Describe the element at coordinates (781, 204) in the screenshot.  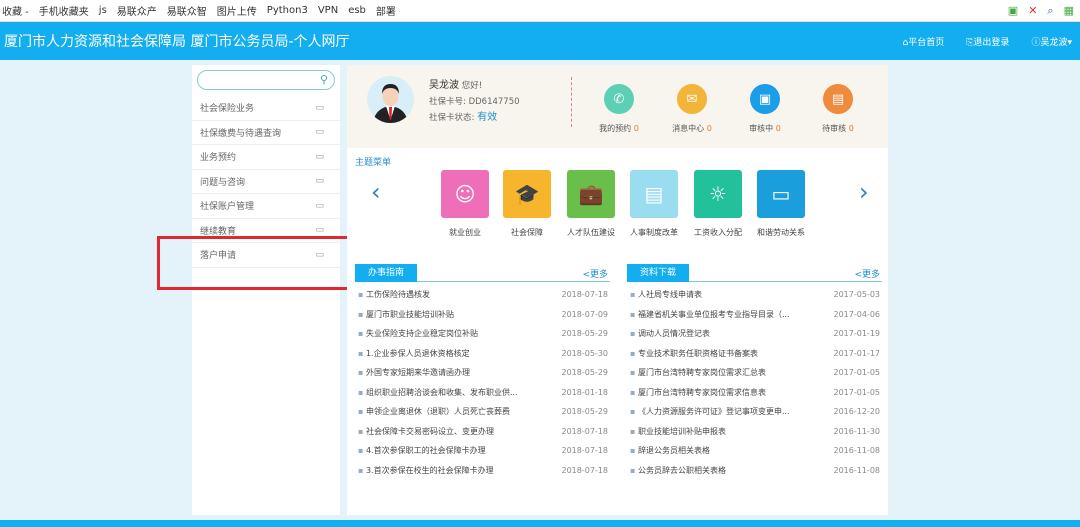
I see `menu-tile: ▭ 和谐劳动关系` at that location.